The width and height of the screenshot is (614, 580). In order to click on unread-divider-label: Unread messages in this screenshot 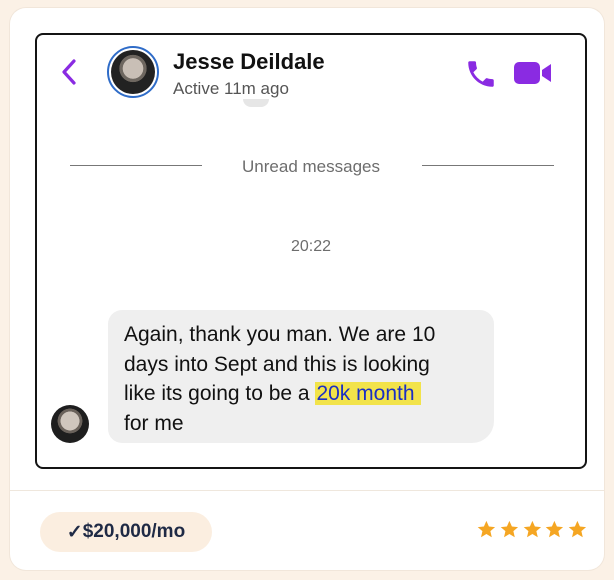, I will do `click(311, 166)`.